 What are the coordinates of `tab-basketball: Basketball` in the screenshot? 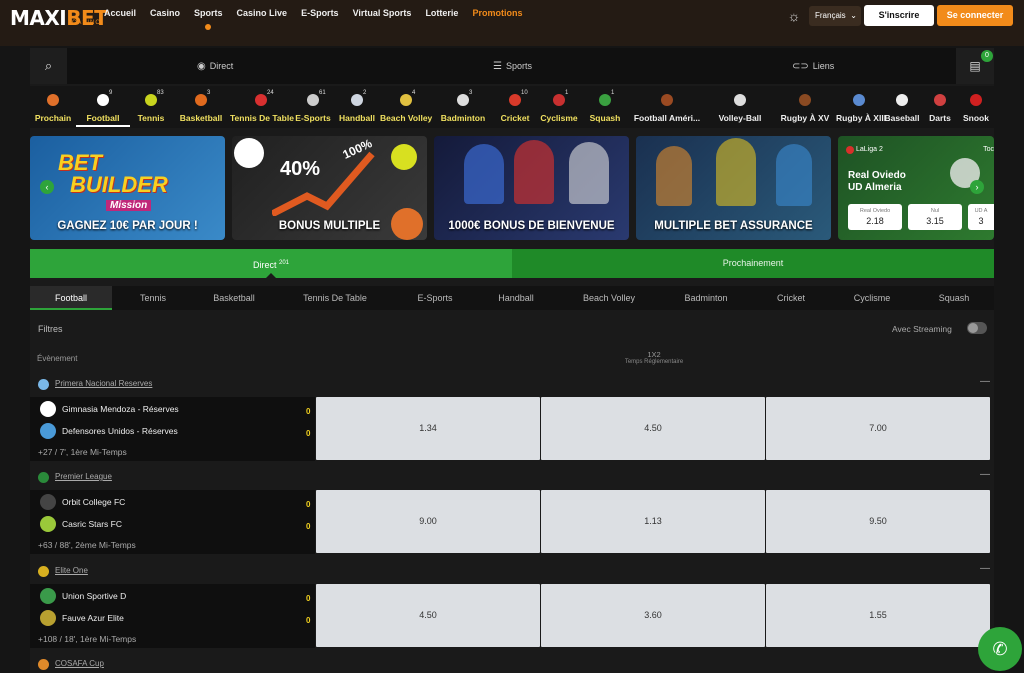 It's located at (234, 298).